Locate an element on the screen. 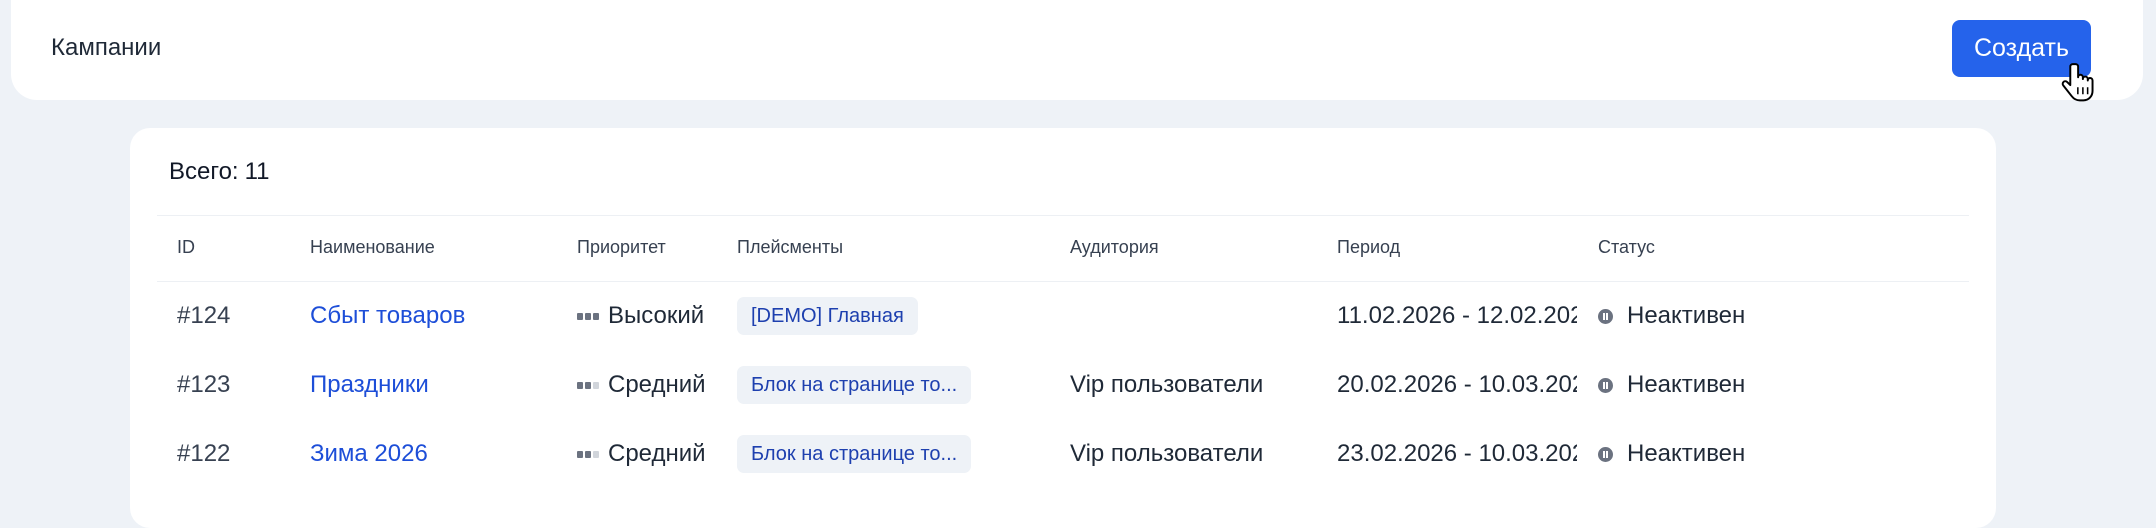 This screenshot has height=528, width=2156. hand-pointer-icon is located at coordinates (2077, 82).